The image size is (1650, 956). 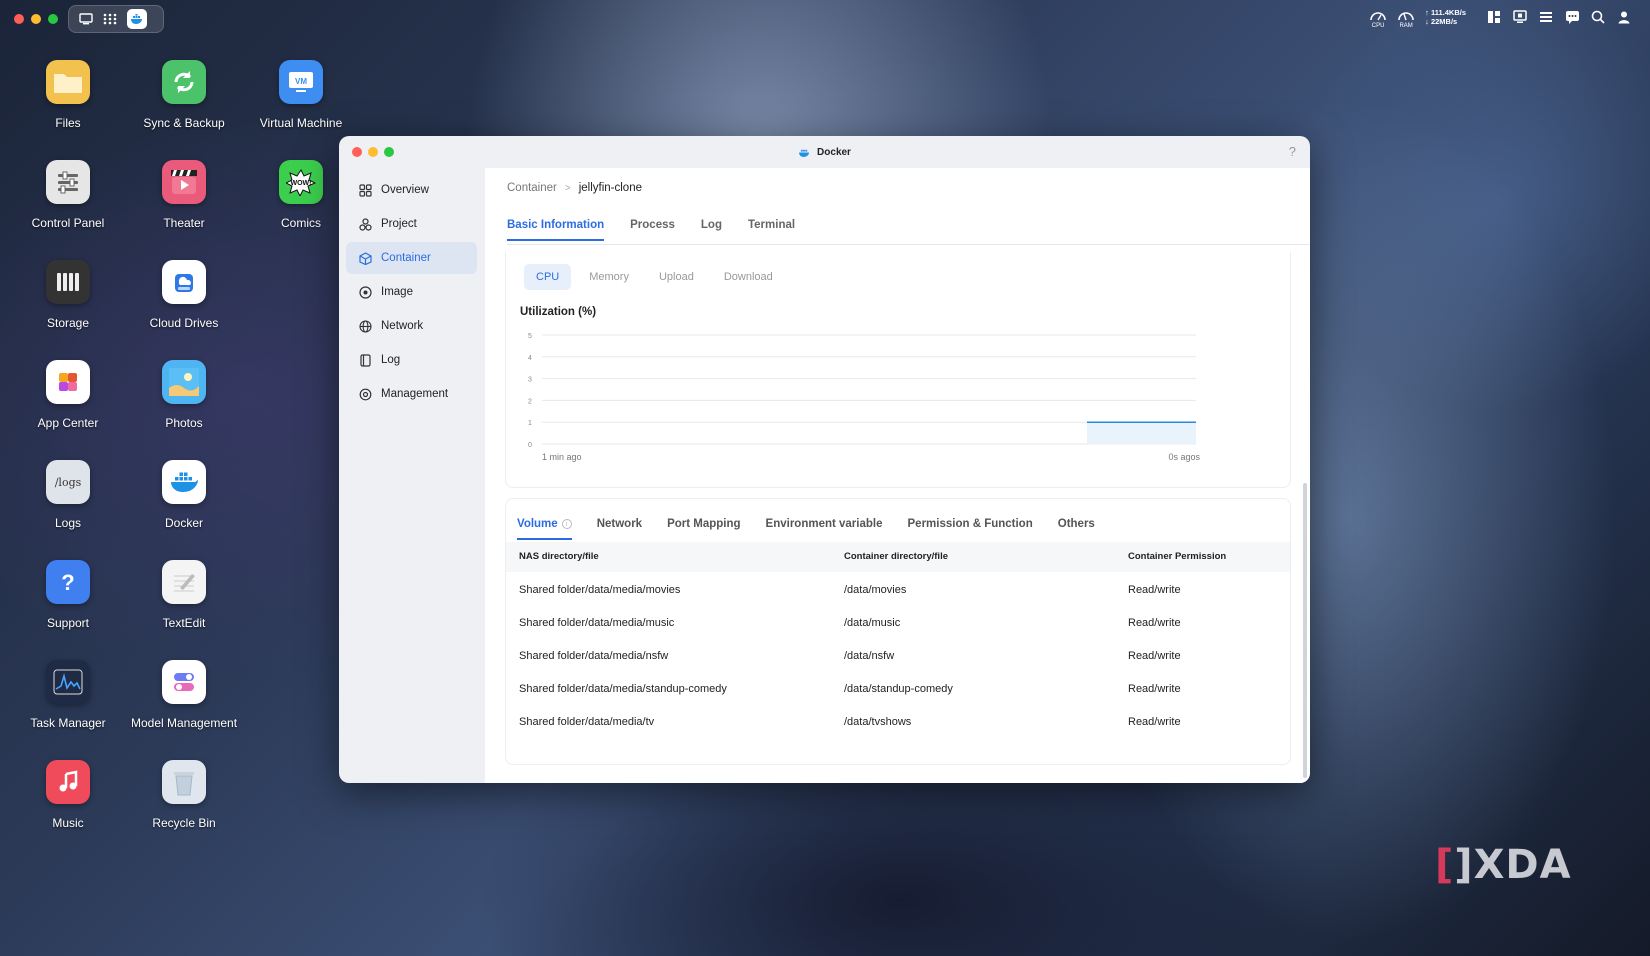 What do you see at coordinates (86, 19) in the screenshot?
I see `desktop-icon` at bounding box center [86, 19].